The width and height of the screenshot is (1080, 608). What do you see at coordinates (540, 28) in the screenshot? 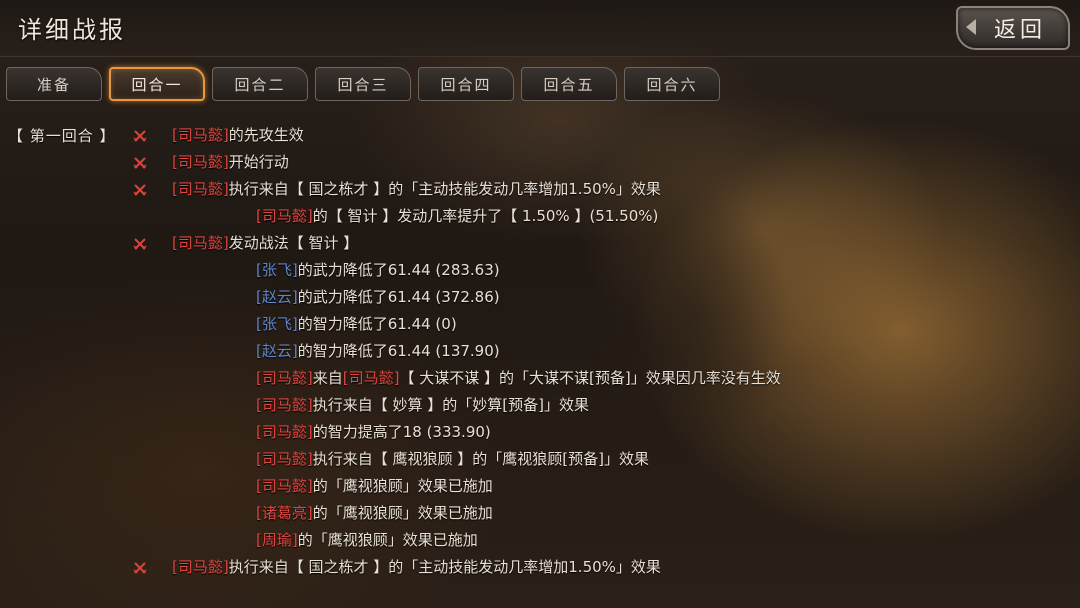
I see `title-bar: 详细战报 返回` at bounding box center [540, 28].